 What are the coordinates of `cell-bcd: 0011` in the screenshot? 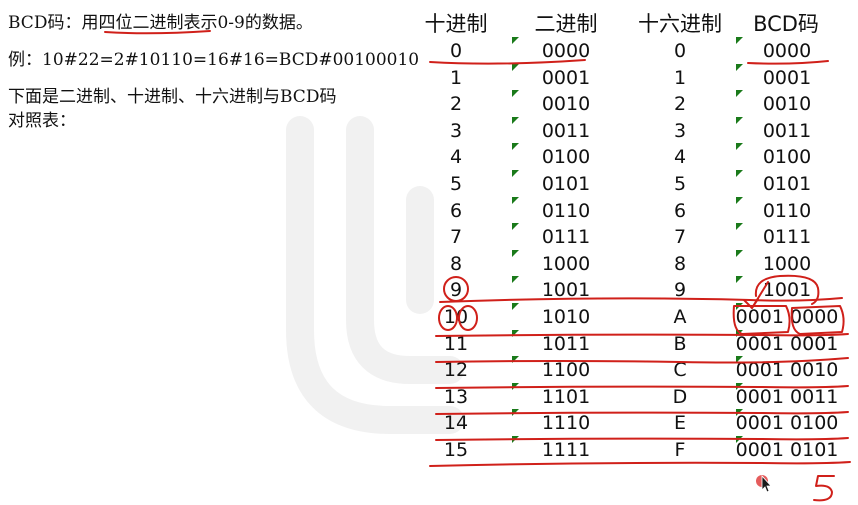 It's located at (787, 131).